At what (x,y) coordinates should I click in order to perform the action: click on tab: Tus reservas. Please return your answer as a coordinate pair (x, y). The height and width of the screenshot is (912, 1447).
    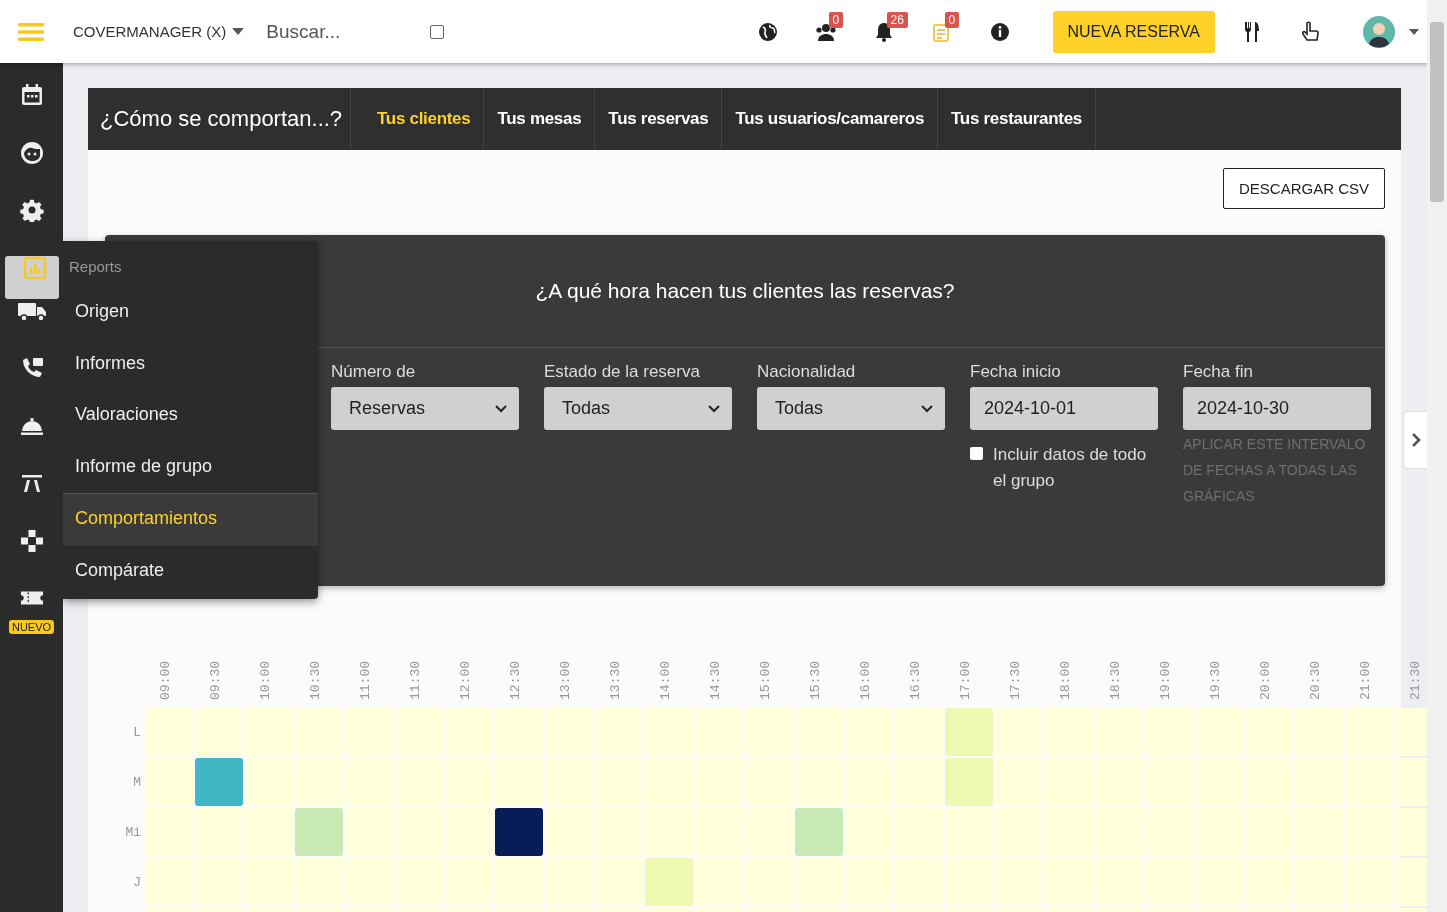
    Looking at the image, I should click on (659, 119).